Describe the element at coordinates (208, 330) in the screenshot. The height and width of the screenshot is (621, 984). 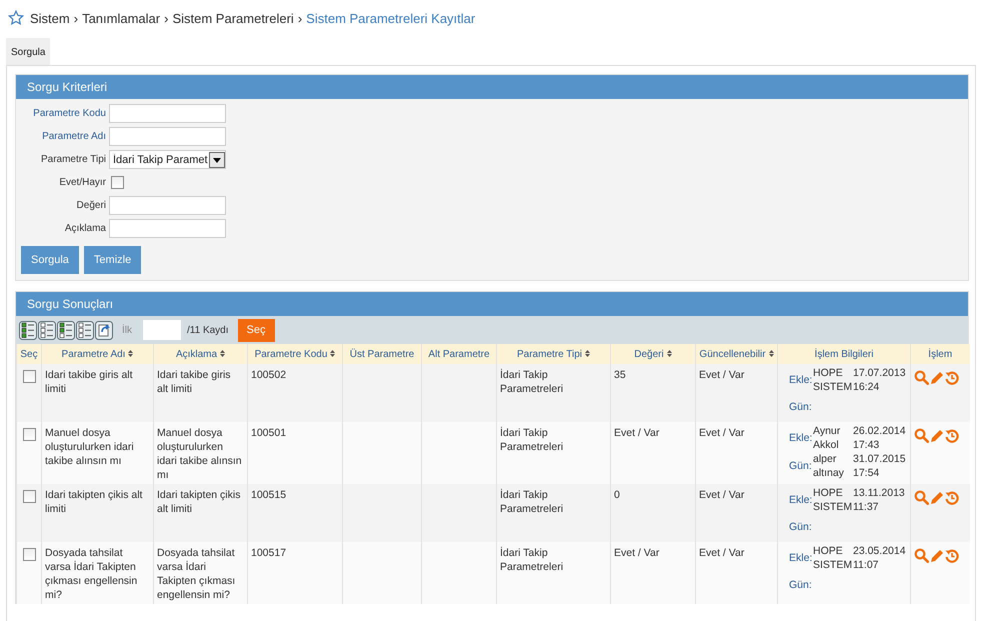
I see `record-count: /11 Kaydı` at that location.